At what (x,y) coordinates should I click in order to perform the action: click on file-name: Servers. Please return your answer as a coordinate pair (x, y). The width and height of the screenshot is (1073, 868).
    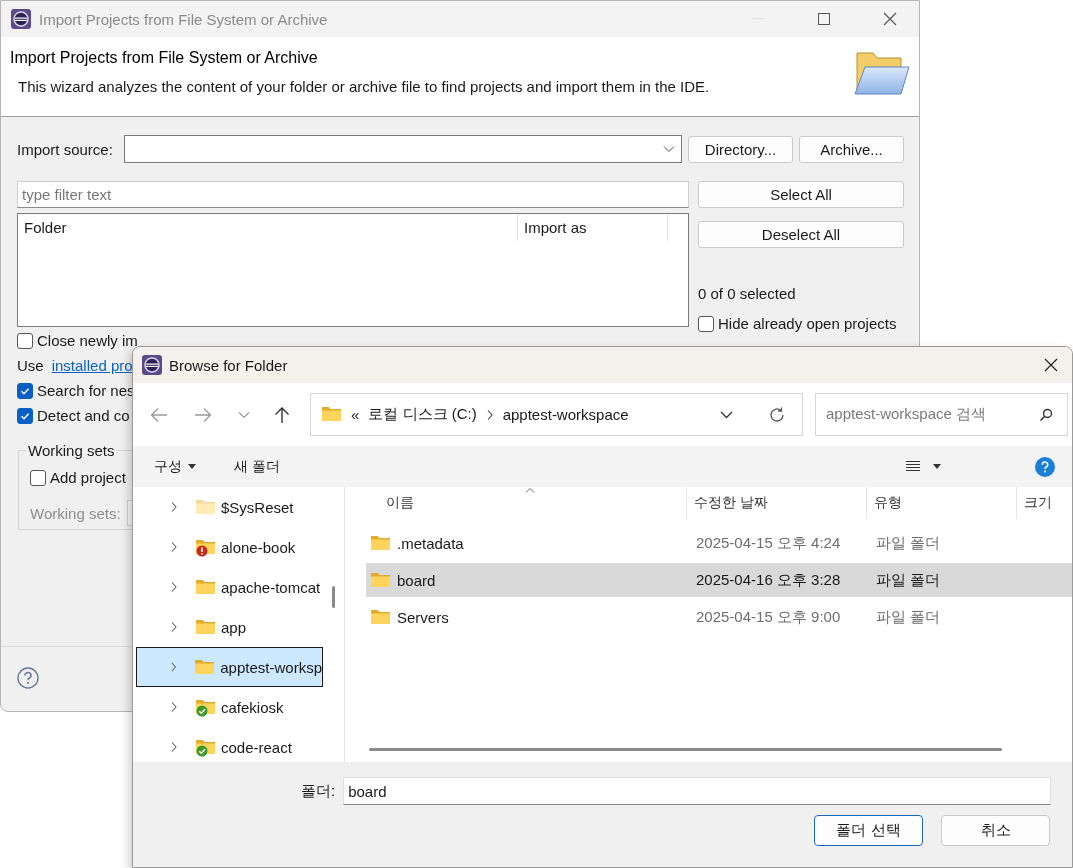
    Looking at the image, I should click on (423, 617).